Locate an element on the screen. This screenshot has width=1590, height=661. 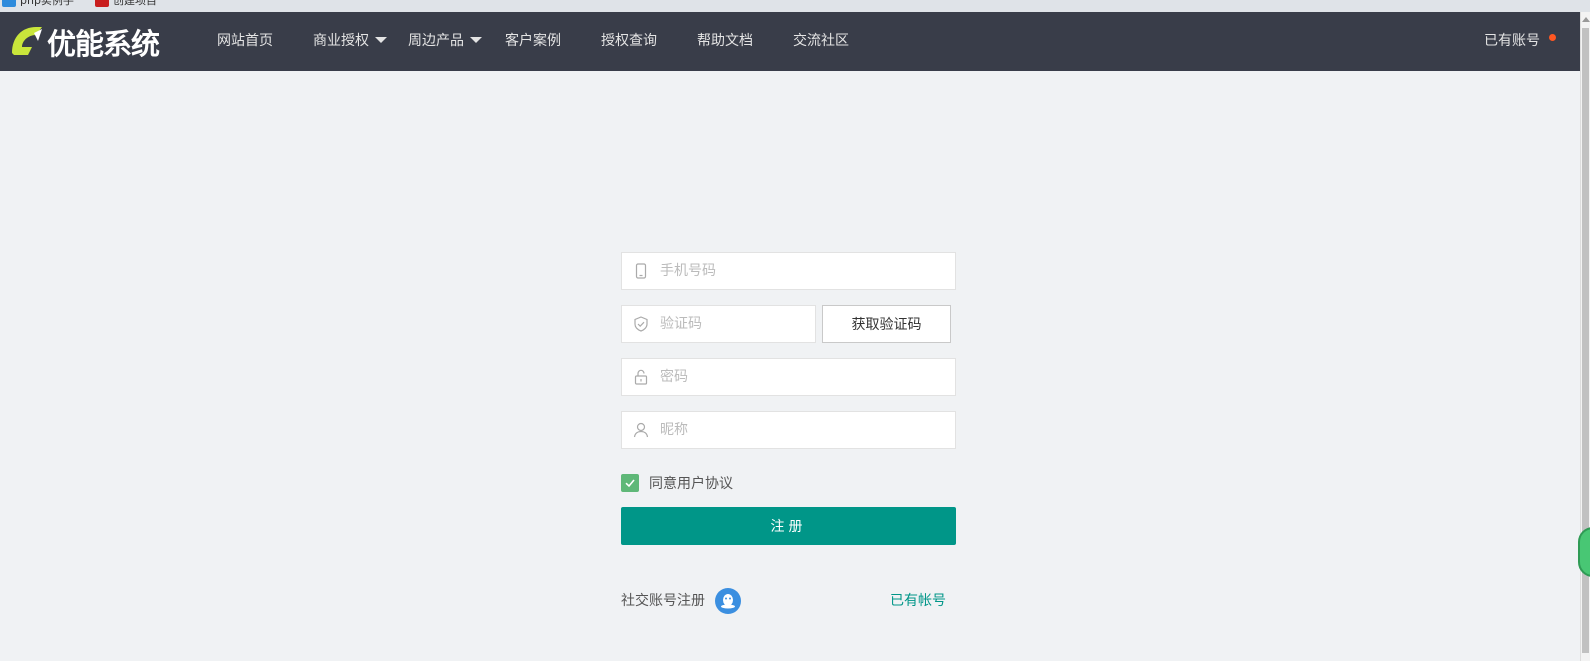
nav-item-community: 交流社区 is located at coordinates (821, 41).